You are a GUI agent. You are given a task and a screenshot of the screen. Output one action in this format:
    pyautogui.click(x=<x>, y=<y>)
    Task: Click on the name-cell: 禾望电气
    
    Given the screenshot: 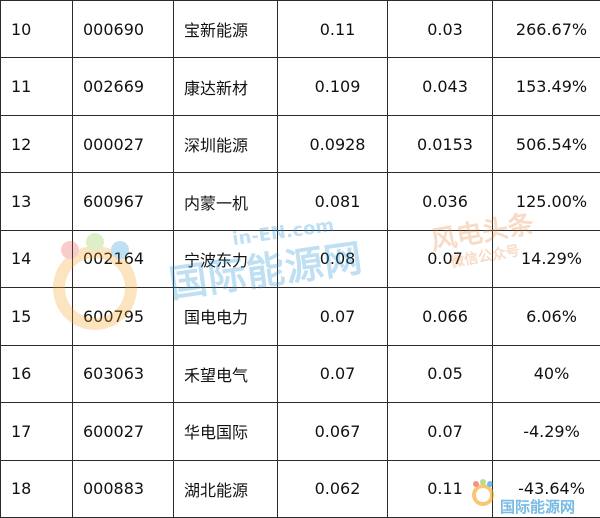 What is the action you would take?
    pyautogui.click(x=225, y=374)
    